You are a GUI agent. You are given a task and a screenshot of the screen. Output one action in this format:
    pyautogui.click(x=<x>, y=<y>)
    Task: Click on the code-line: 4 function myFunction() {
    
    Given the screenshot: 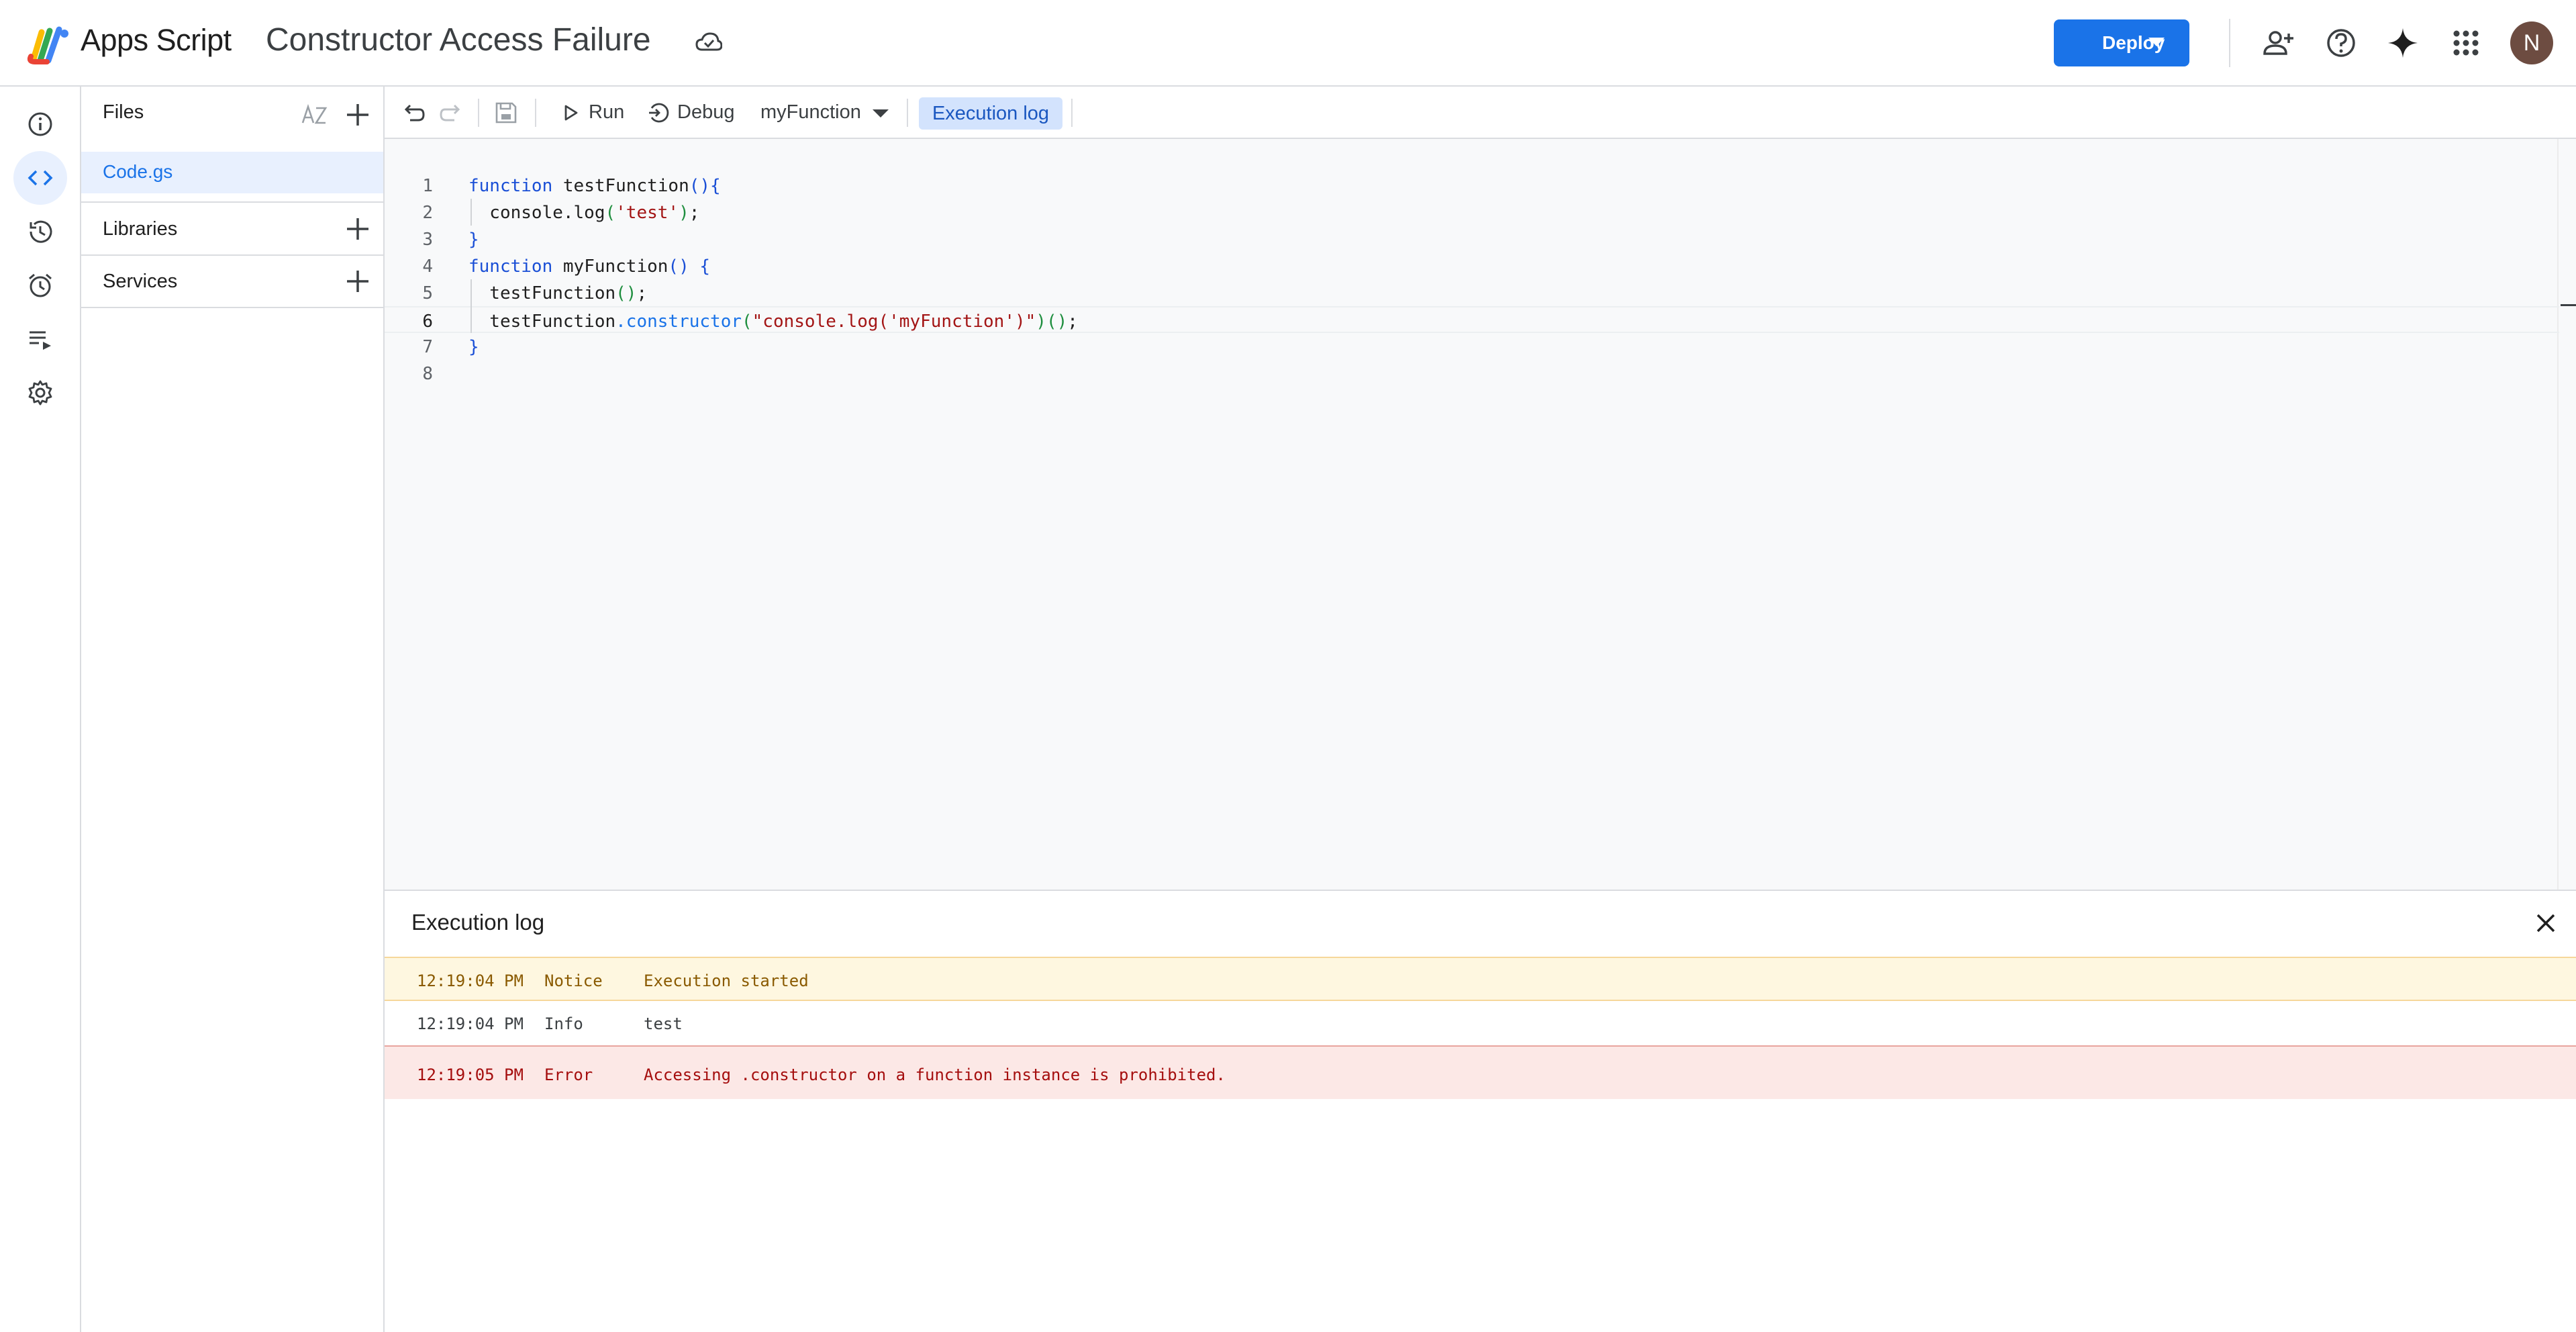 What is the action you would take?
    pyautogui.click(x=1472, y=265)
    